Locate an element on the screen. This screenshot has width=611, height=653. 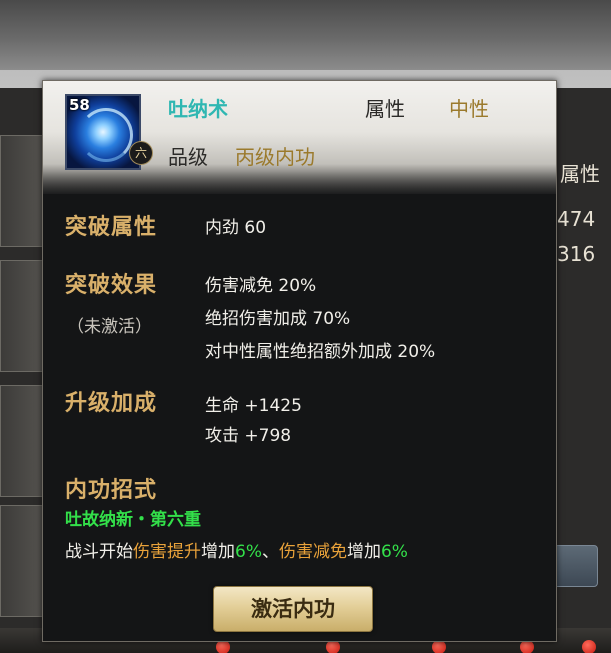
breakthrough-effect-line-2: 绝招伤害加成 70% is located at coordinates (278, 319).